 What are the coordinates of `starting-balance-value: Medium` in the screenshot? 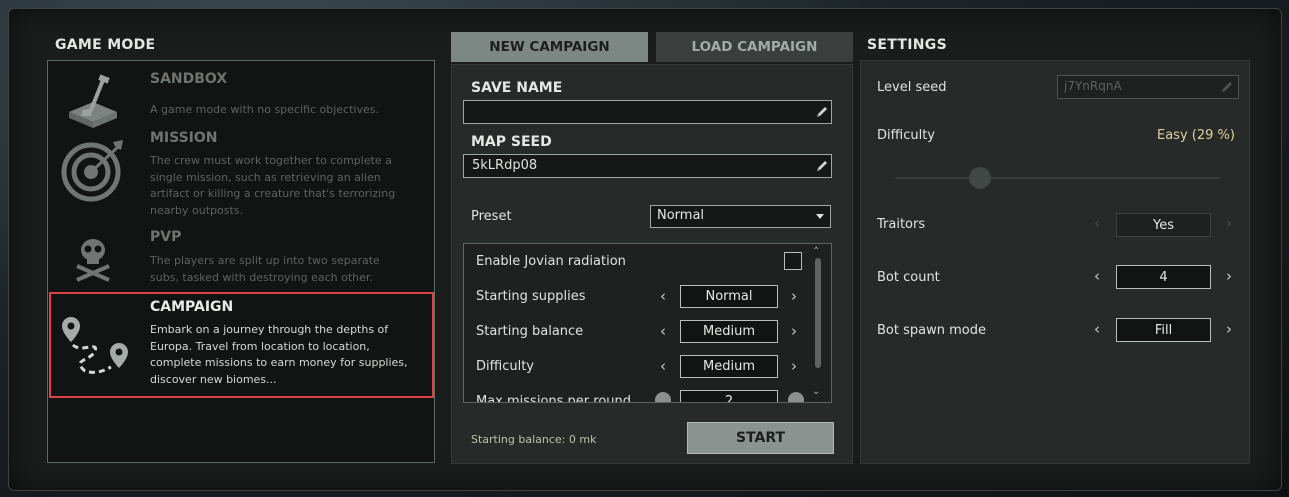 It's located at (729, 331).